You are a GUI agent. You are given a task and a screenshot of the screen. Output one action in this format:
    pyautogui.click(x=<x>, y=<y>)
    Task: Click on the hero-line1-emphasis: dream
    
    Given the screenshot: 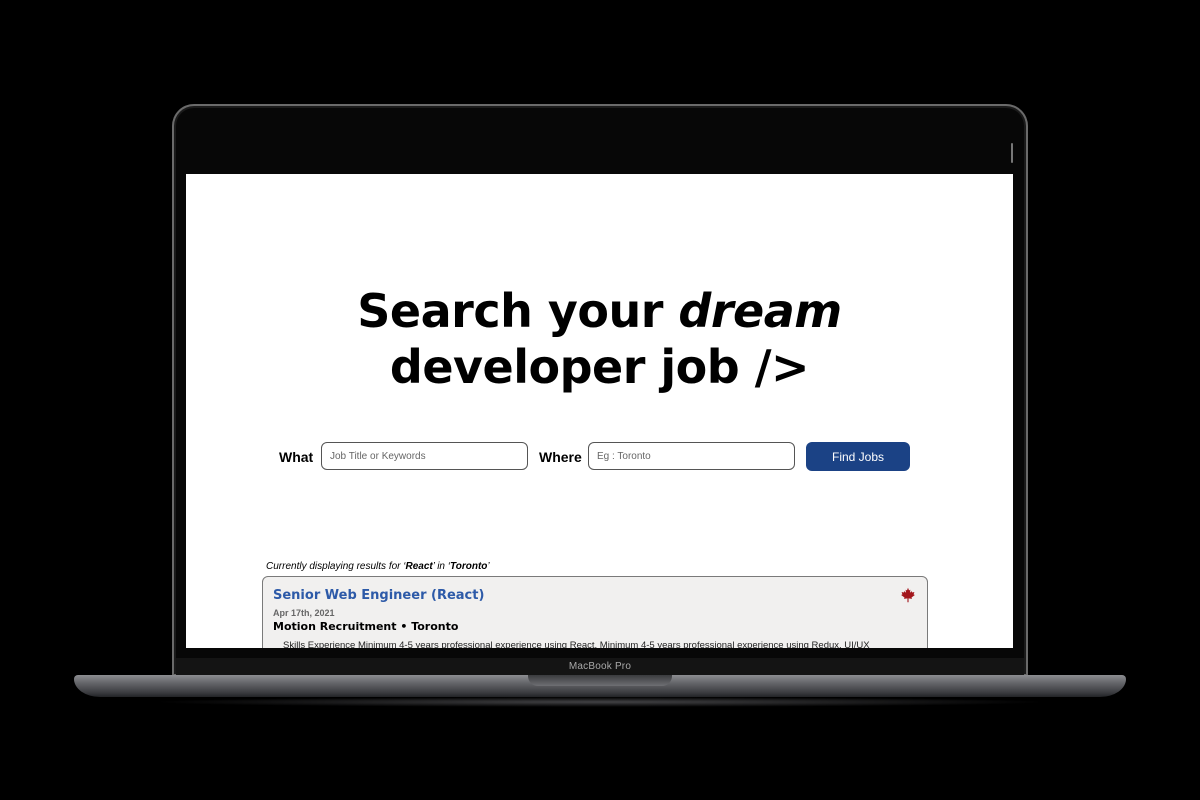 What is the action you would take?
    pyautogui.click(x=760, y=311)
    